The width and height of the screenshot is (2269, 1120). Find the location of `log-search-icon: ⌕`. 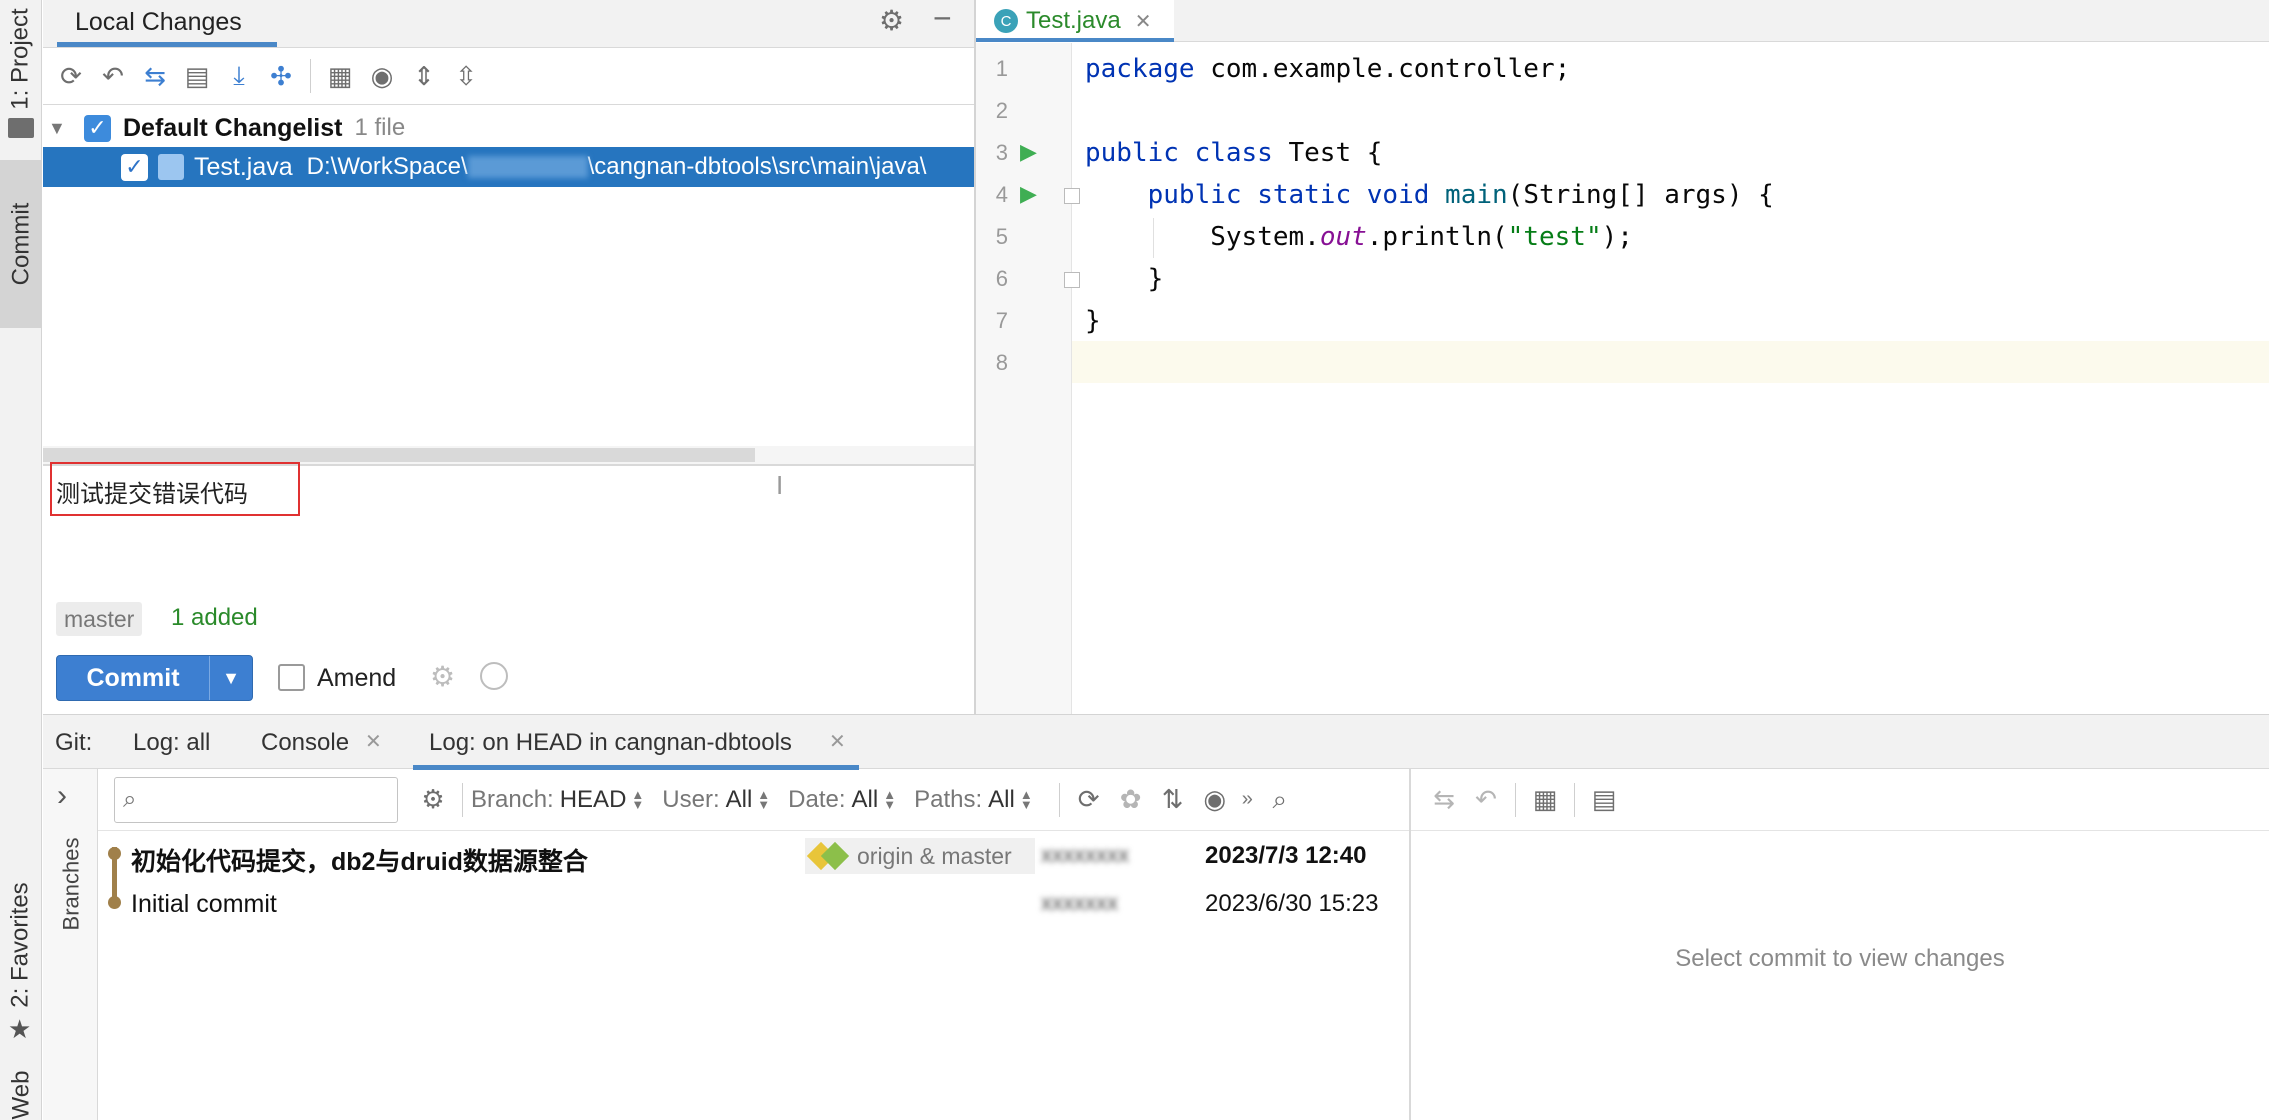

log-search-icon: ⌕ is located at coordinates (1280, 800).